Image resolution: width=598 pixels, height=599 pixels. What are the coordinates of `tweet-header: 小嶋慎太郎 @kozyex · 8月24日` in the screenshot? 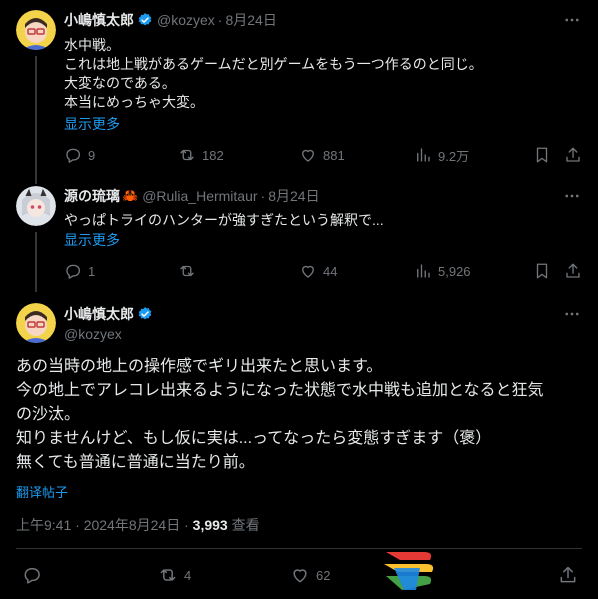 It's located at (170, 20).